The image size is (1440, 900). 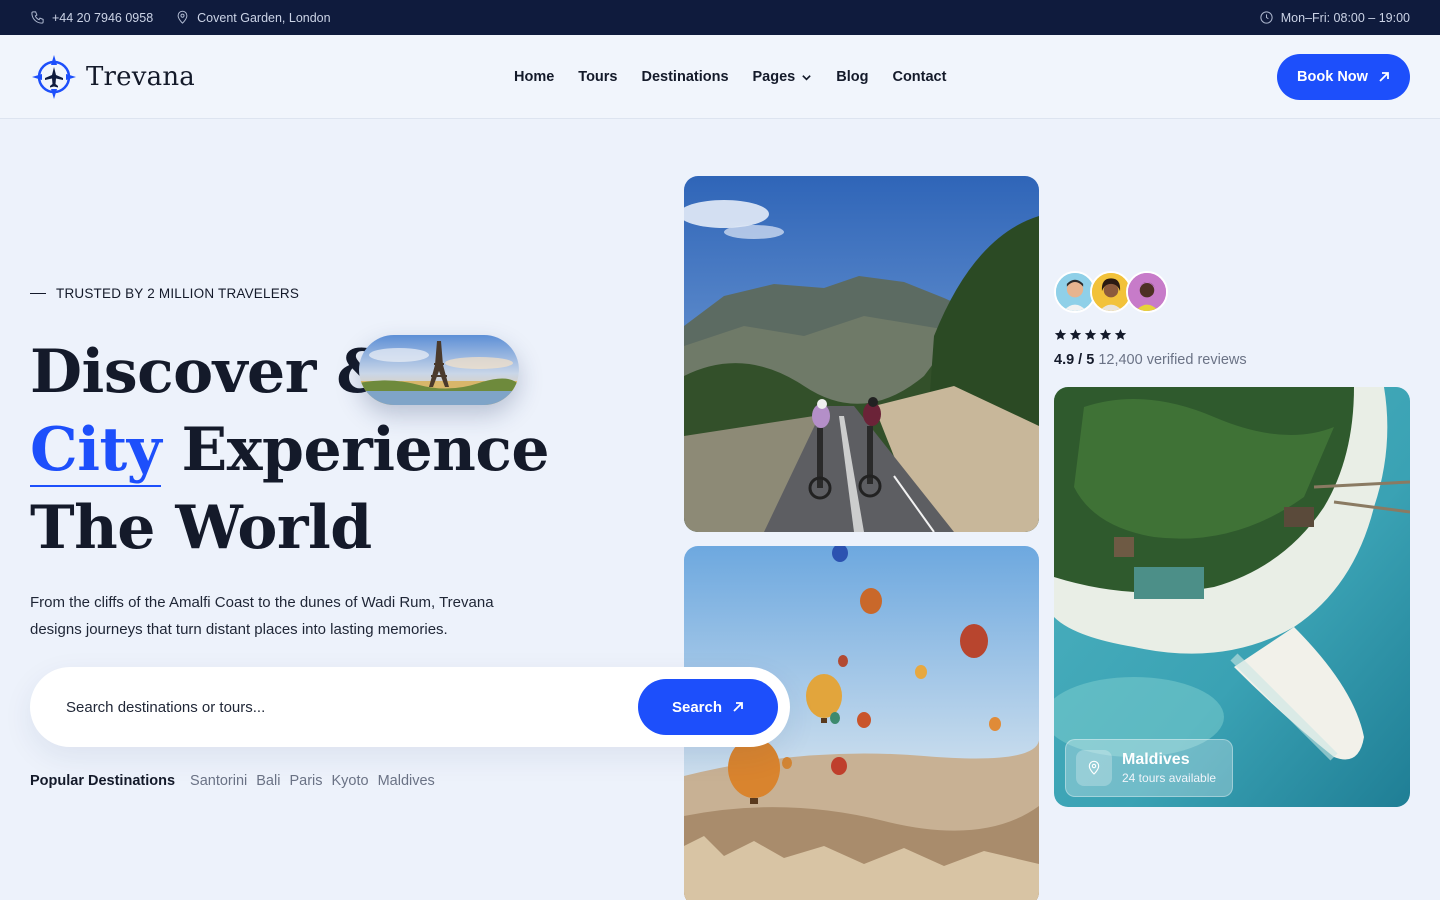 I want to click on phone-info: +44 20 7946 0958, so click(x=91, y=17).